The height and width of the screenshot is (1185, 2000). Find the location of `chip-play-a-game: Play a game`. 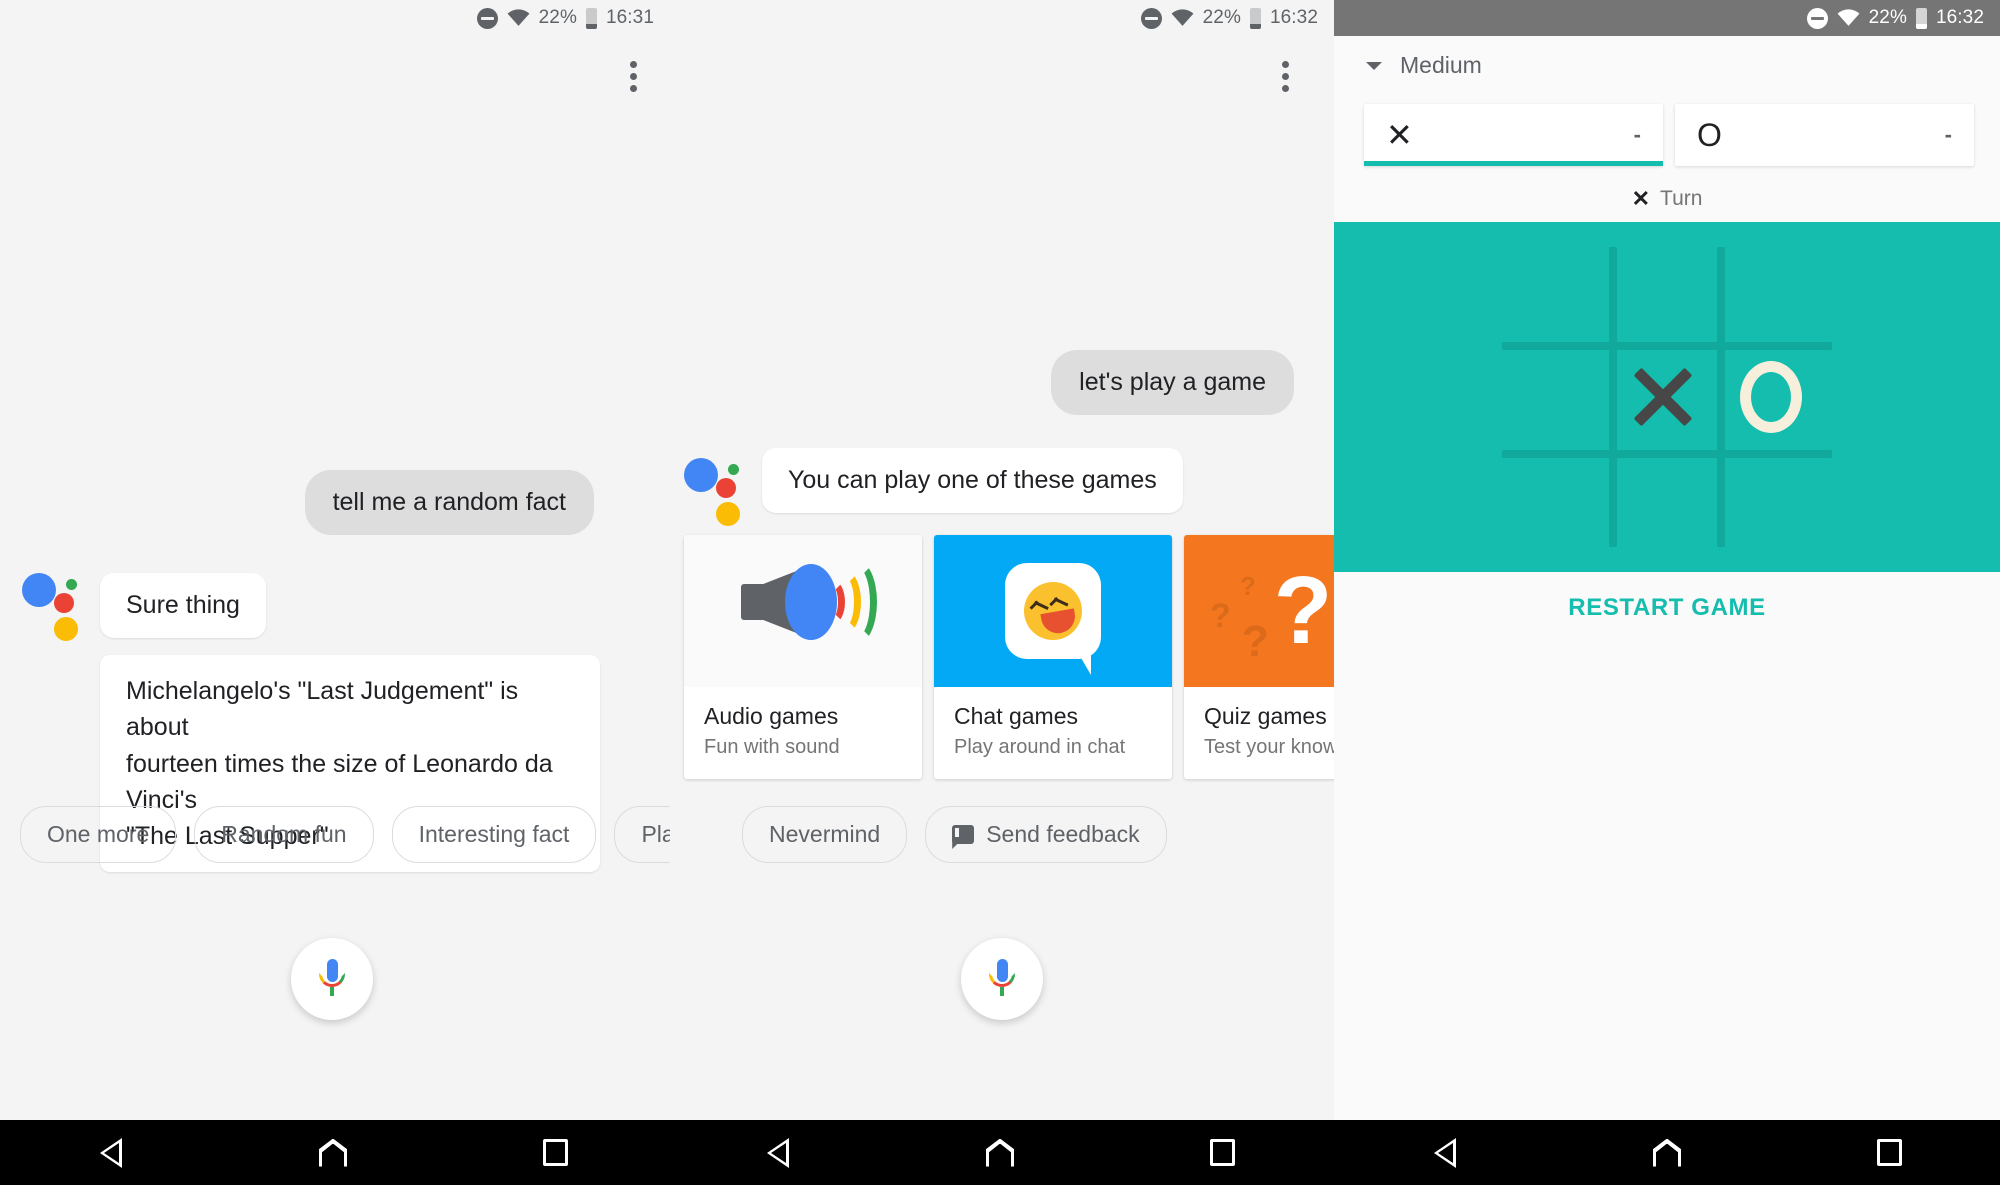

chip-play-a-game: Play a game is located at coordinates (642, 834).